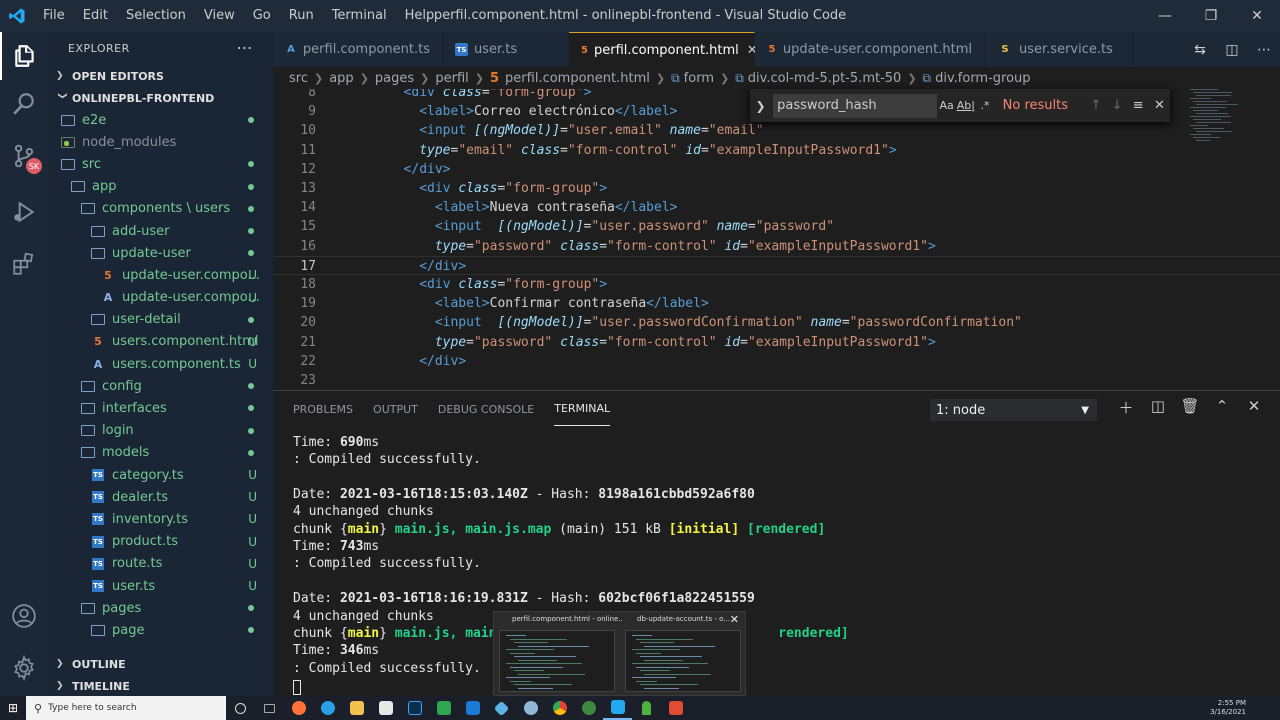  Describe the element at coordinates (24, 104) in the screenshot. I see `search-activity-icon` at that location.